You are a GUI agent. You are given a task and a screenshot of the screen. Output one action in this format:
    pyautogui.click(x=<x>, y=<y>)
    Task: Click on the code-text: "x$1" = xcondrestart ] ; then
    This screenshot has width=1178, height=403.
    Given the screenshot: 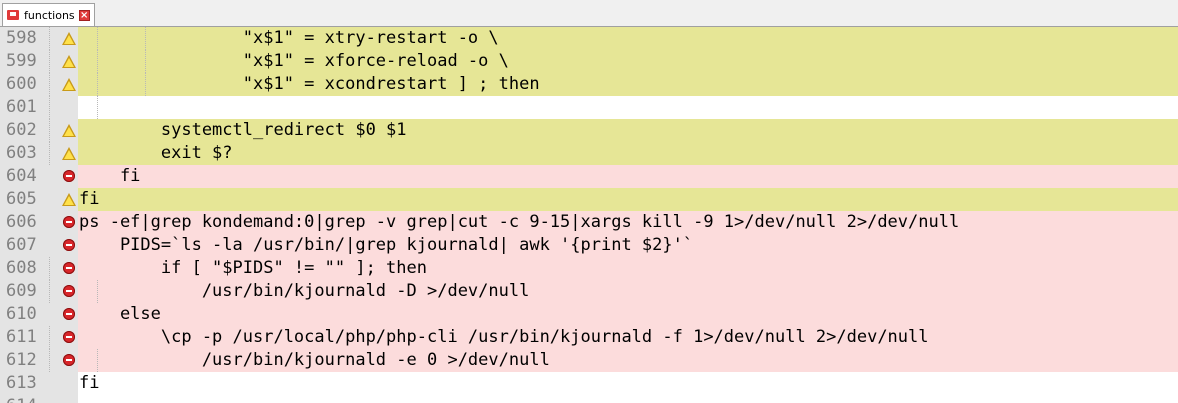 What is the action you would take?
    pyautogui.click(x=628, y=84)
    